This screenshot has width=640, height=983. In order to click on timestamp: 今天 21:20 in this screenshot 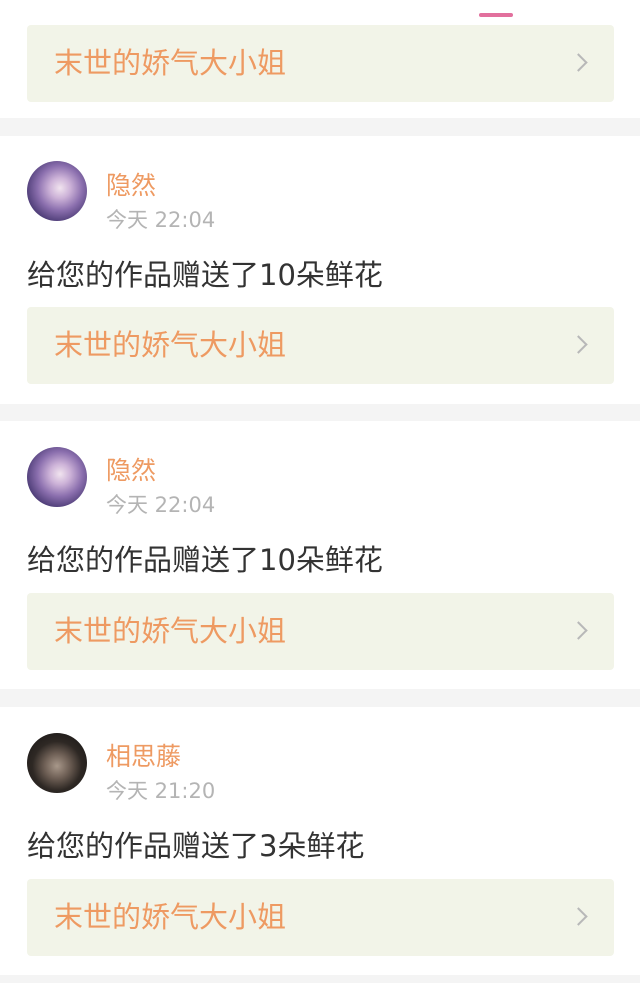, I will do `click(161, 791)`.